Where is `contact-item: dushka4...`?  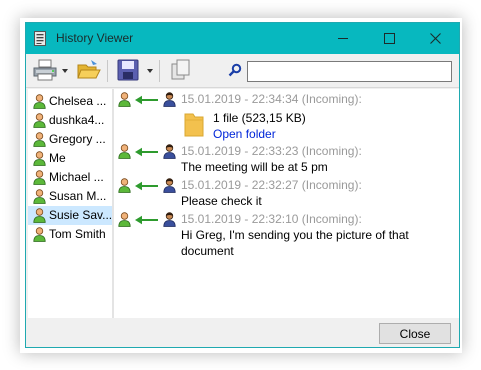
contact-item: dushka4... is located at coordinates (70, 120).